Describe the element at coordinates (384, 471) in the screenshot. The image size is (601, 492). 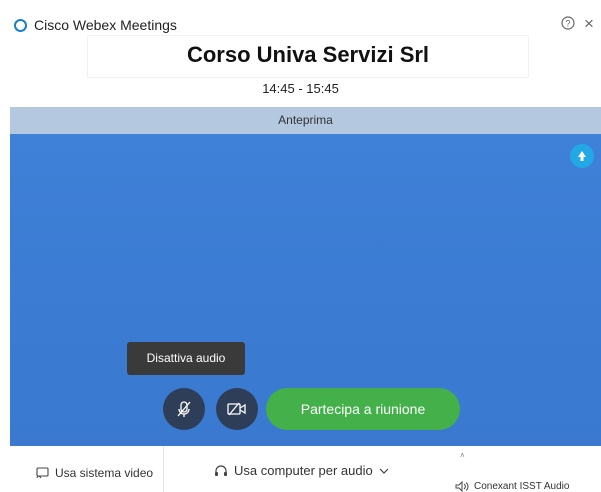
I see `chevron-down-icon` at that location.